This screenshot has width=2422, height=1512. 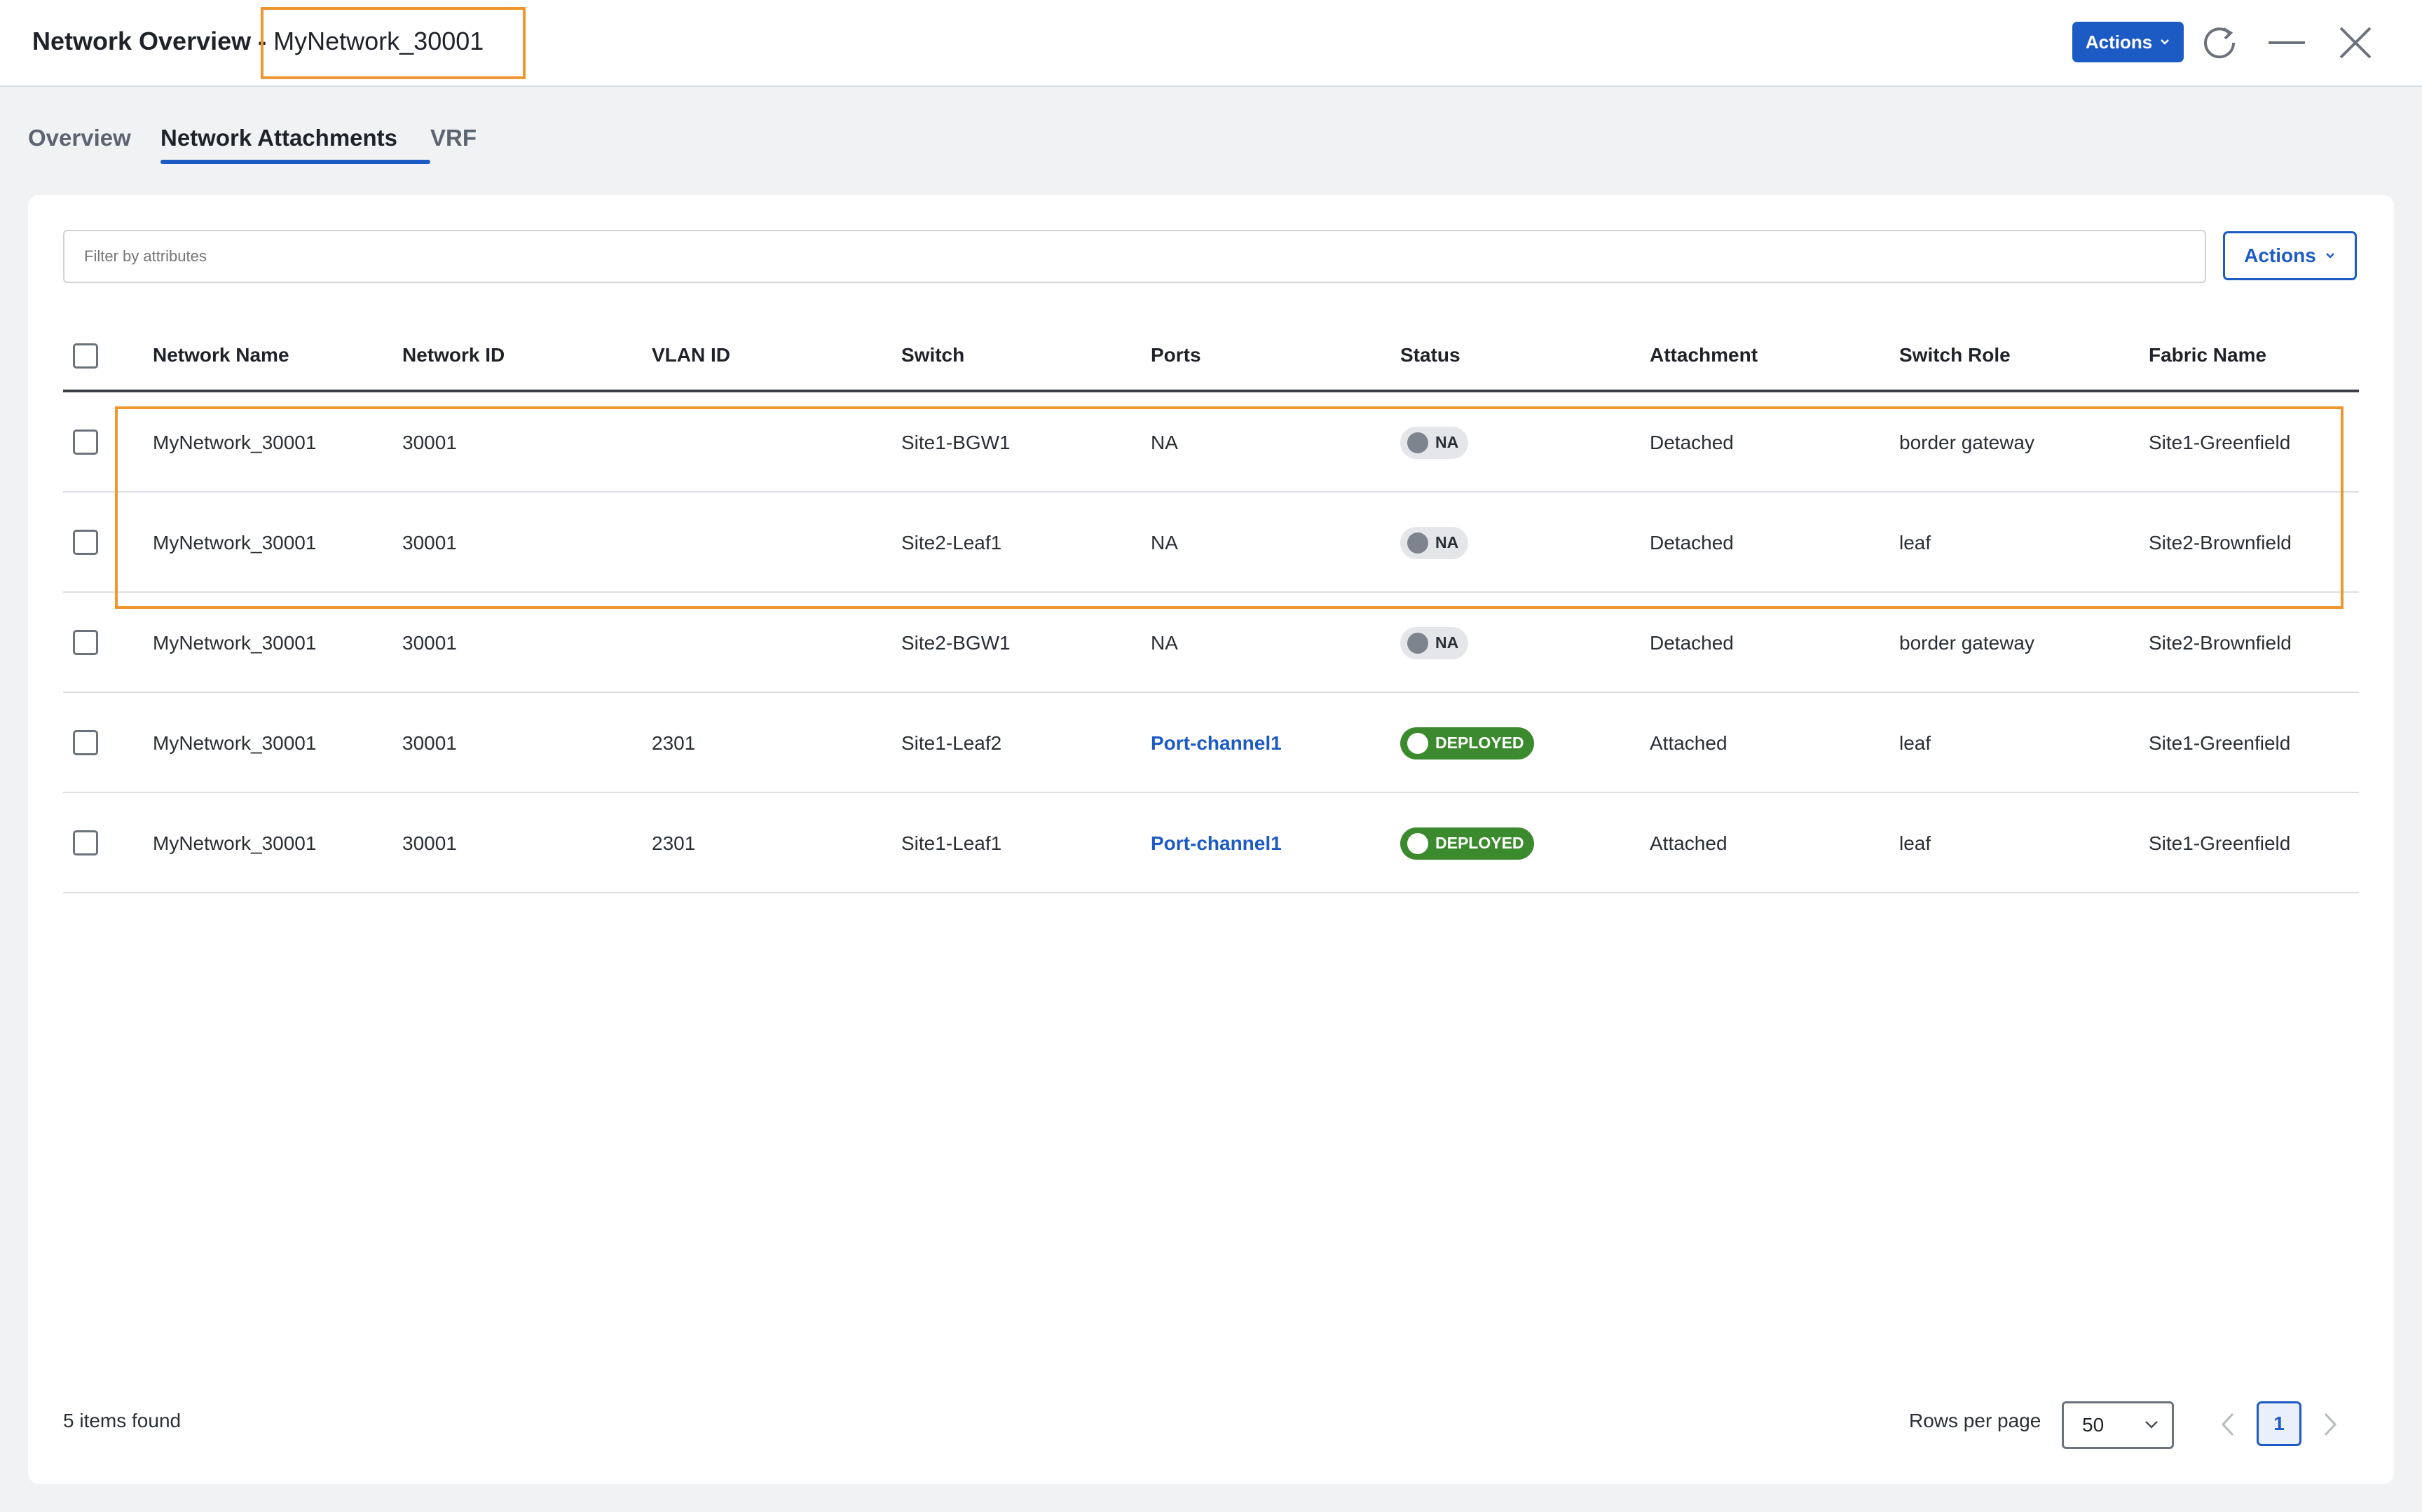 What do you see at coordinates (952, 843) in the screenshot?
I see `cell-switch: Site1-Leaf1` at bounding box center [952, 843].